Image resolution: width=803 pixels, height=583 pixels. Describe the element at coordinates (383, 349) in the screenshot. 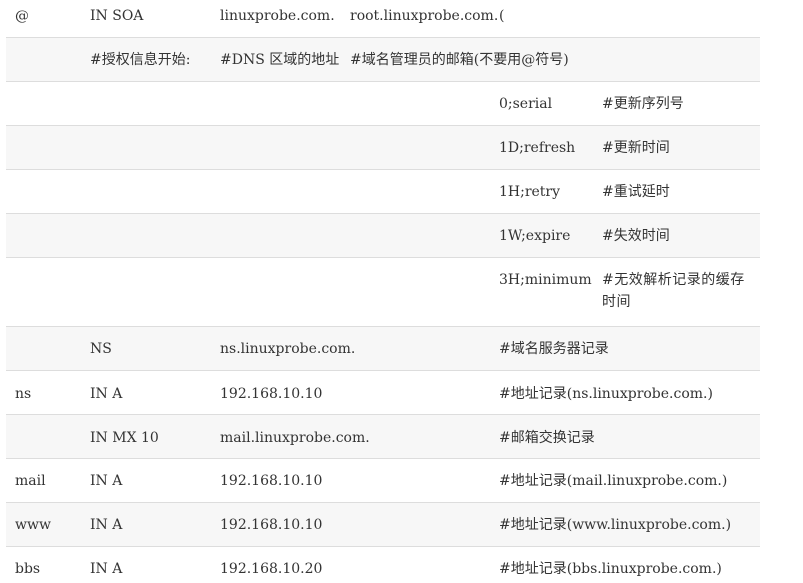

I see `table-row: NS ns.linuxprobe.com. #域名服务器记录` at that location.